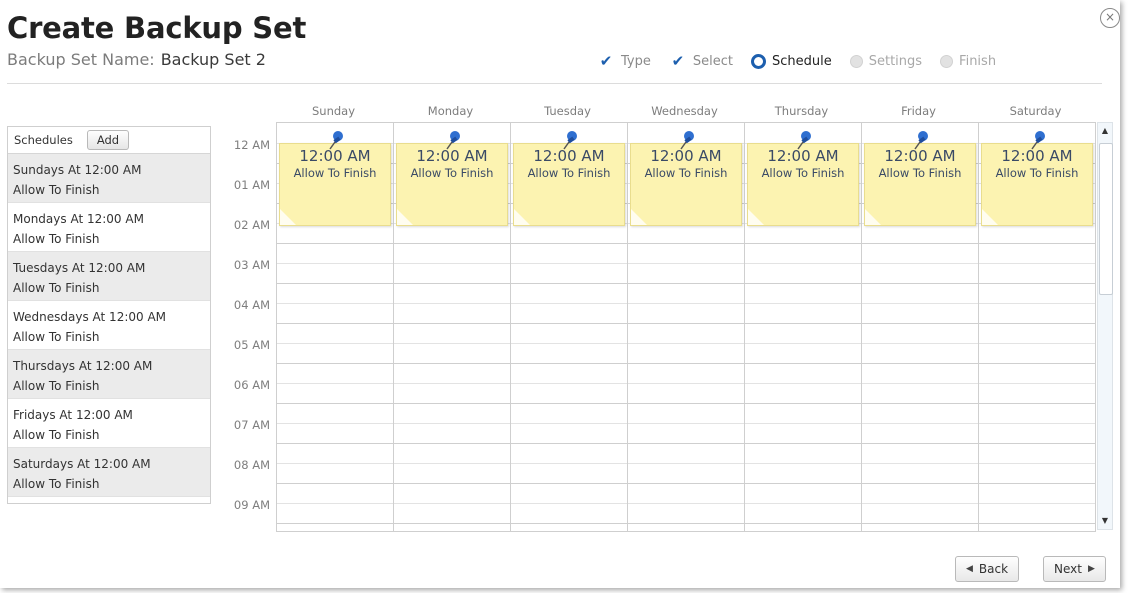  I want to click on step-select: ✔ Select, so click(701, 61).